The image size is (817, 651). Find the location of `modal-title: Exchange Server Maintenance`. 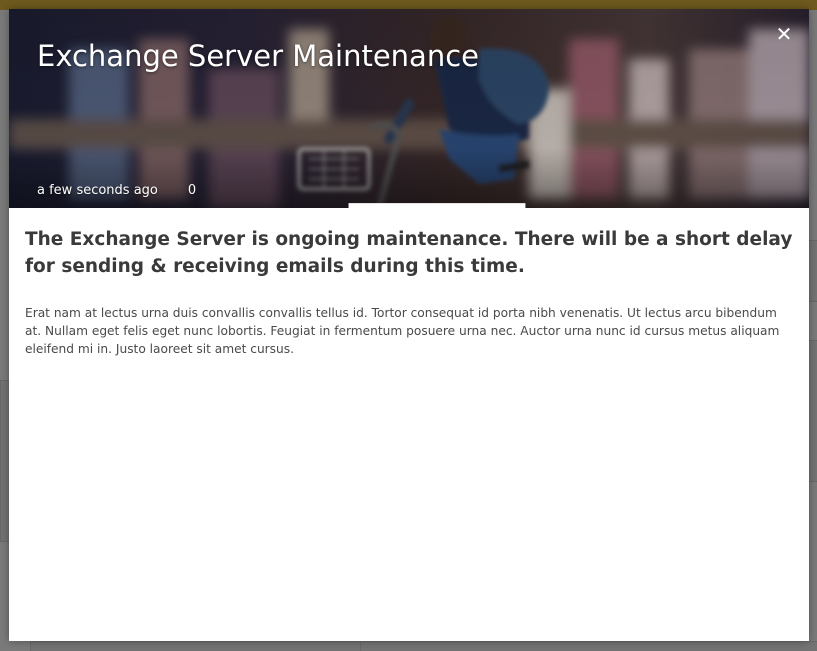

modal-title: Exchange Server Maintenance is located at coordinates (258, 56).